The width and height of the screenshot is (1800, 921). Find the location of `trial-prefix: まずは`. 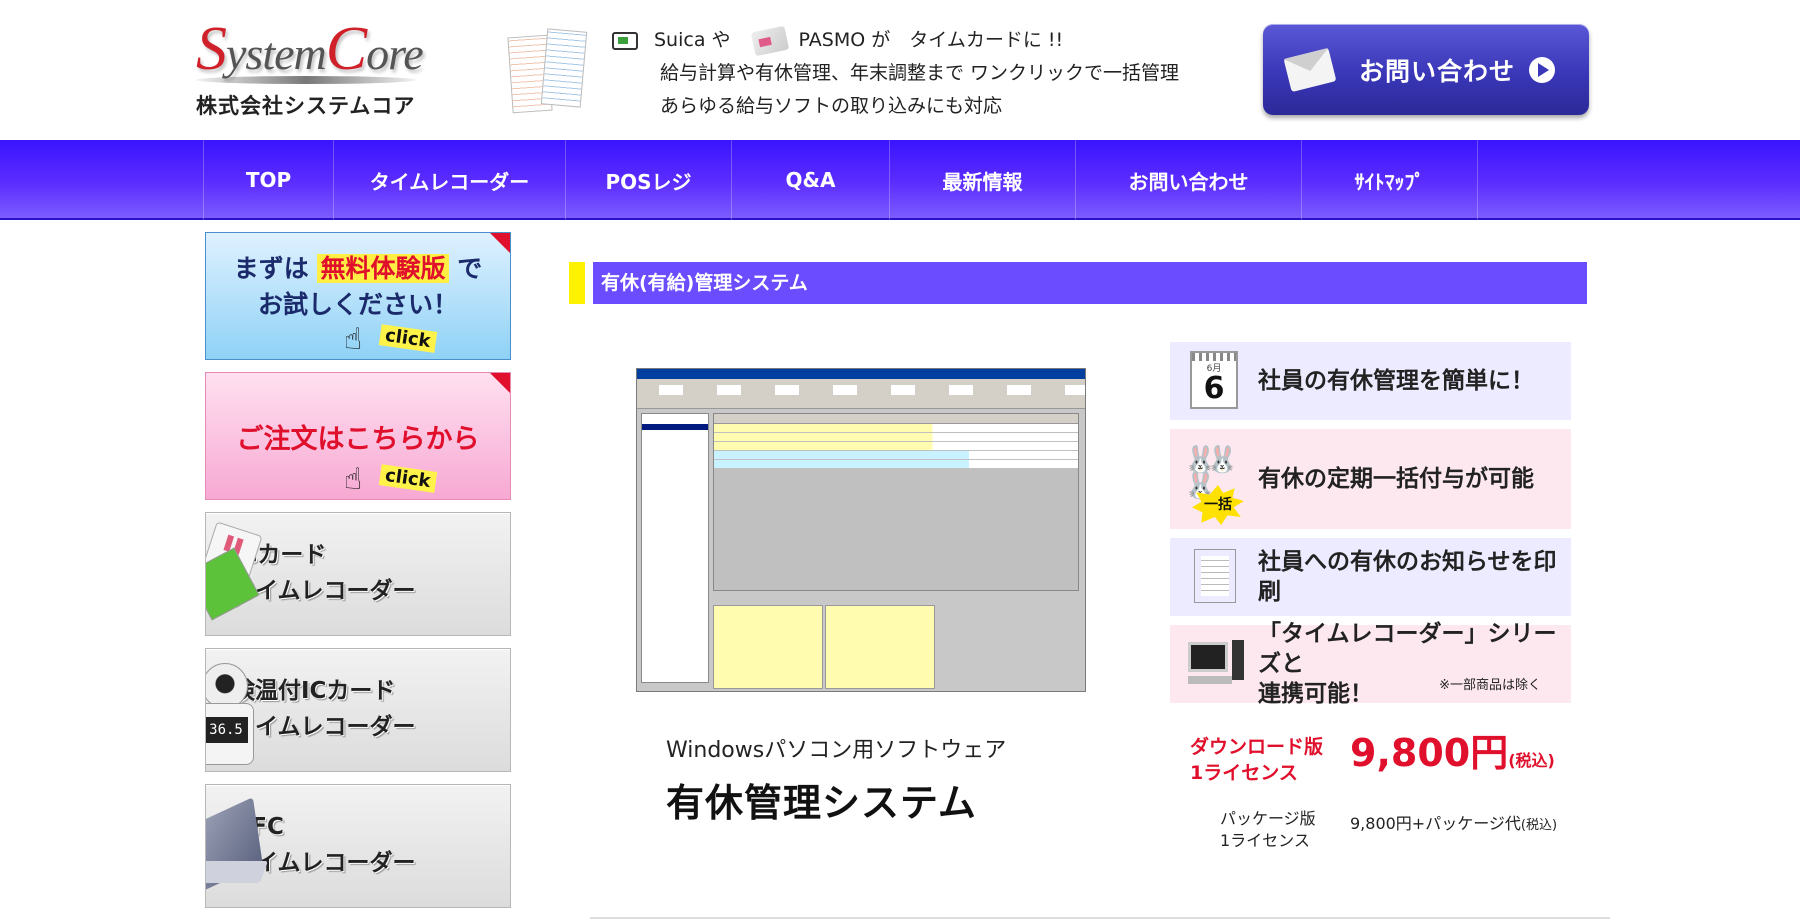

trial-prefix: まずは is located at coordinates (271, 268).